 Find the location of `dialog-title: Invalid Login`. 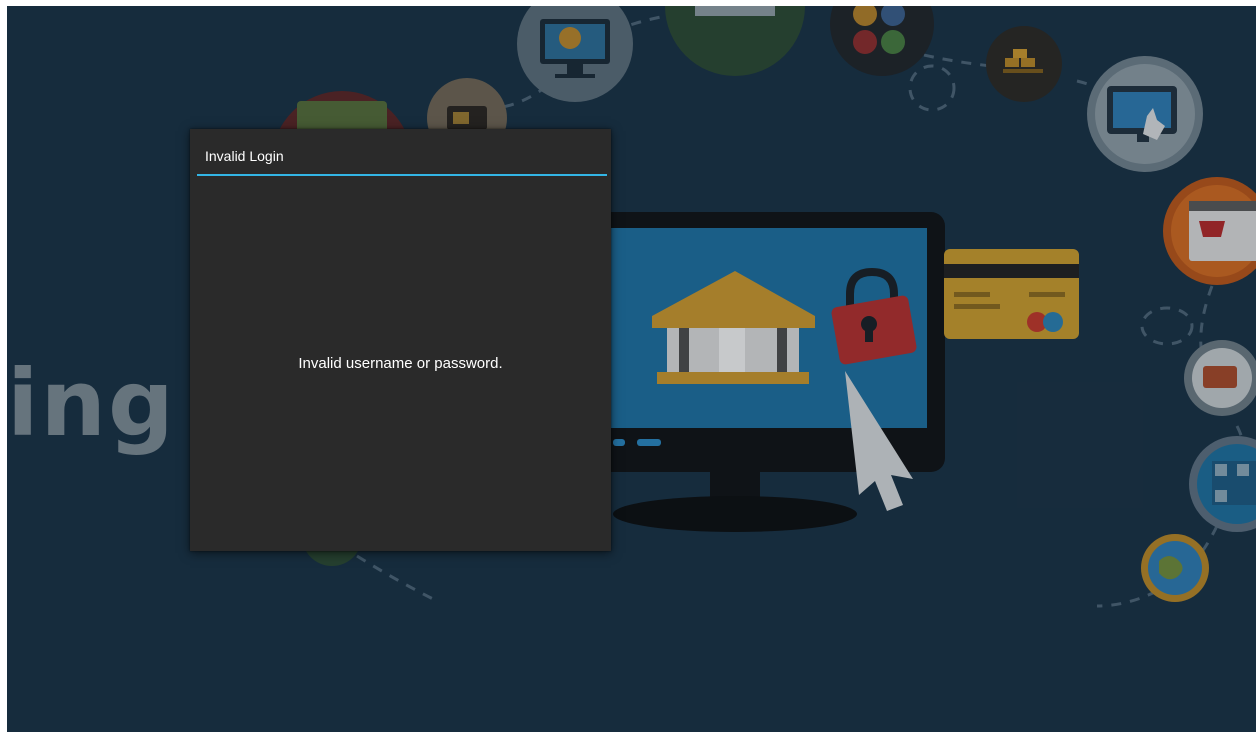

dialog-title: Invalid Login is located at coordinates (244, 156).